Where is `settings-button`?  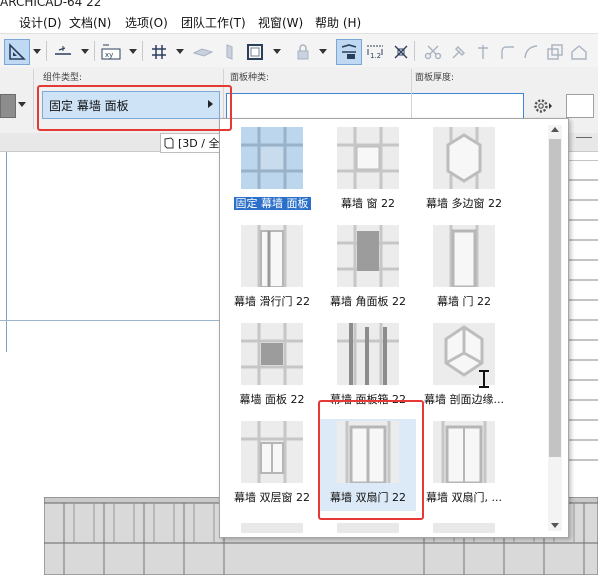
settings-button is located at coordinates (543, 106).